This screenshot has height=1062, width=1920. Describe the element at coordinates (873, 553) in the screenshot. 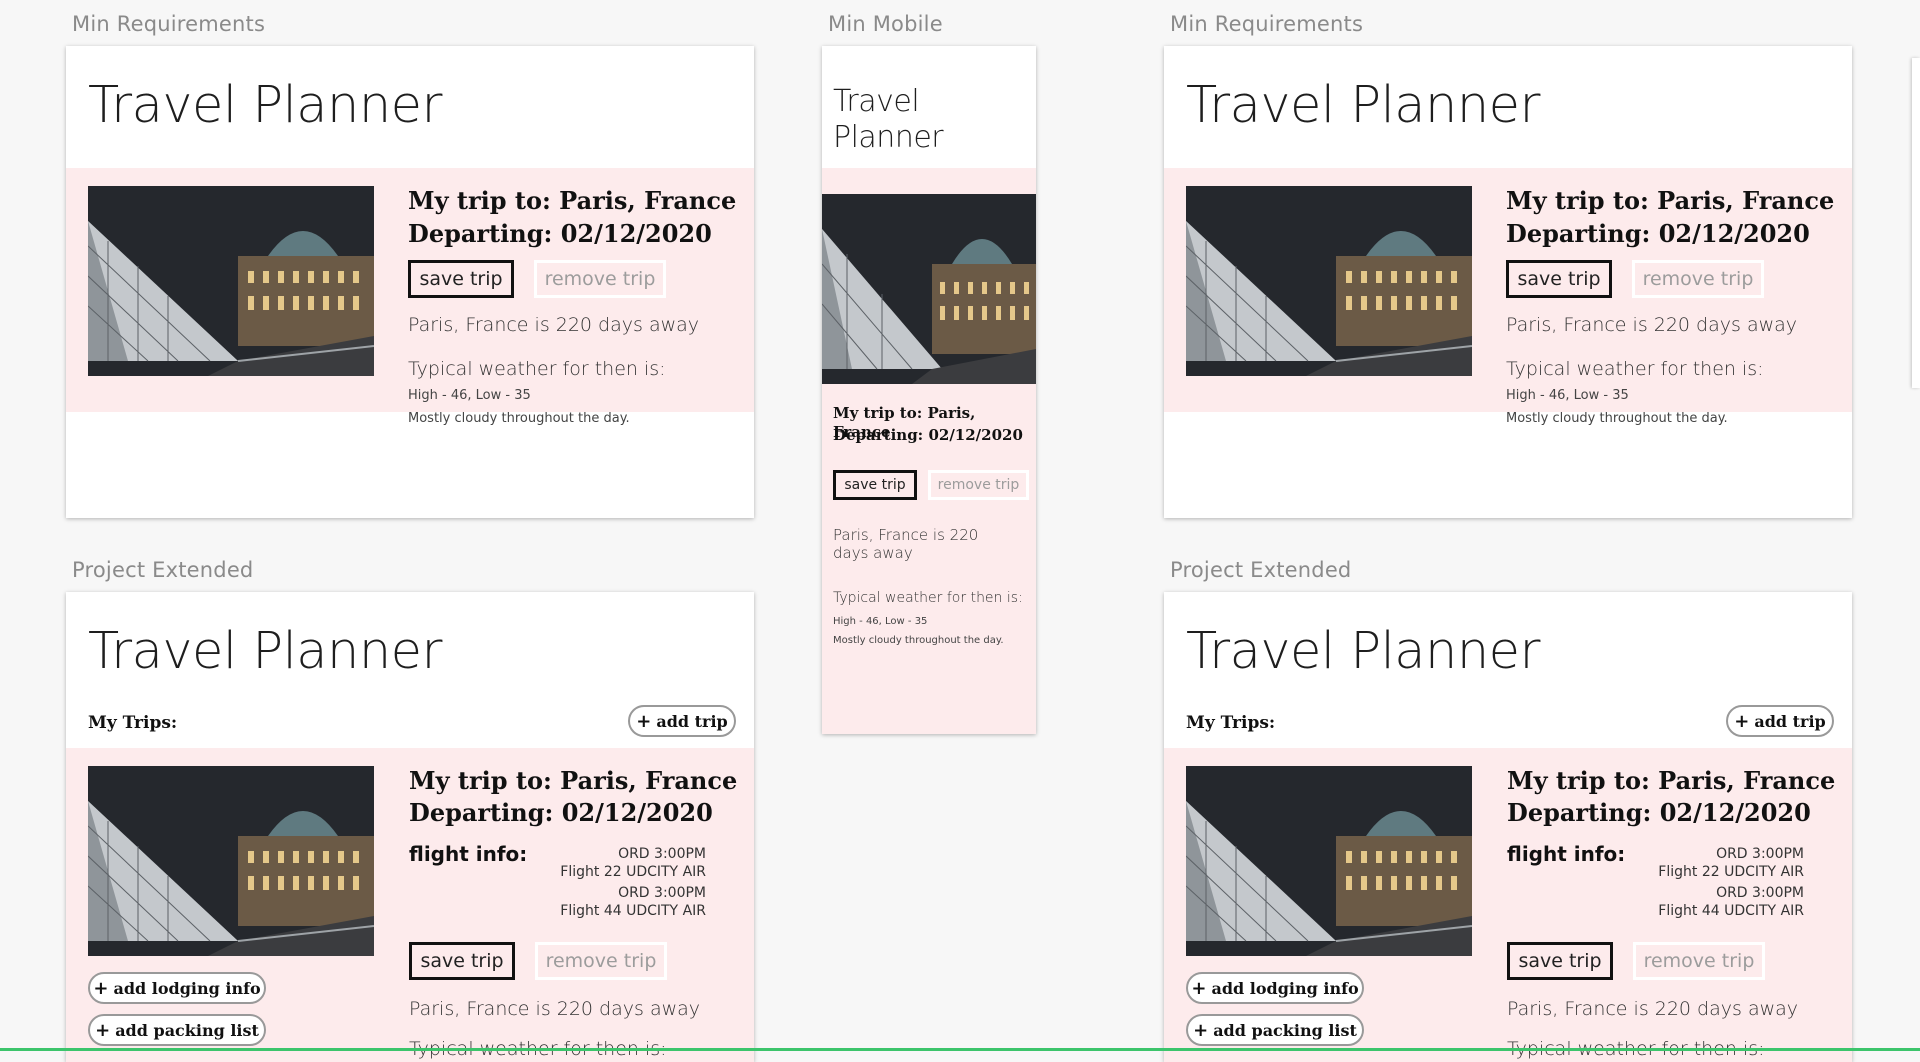

I see `trip-countdown-line2: days away` at that location.